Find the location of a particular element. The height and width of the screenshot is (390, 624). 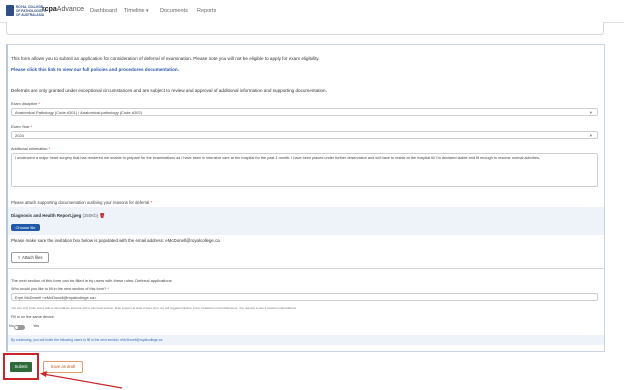

arrow-shaft is located at coordinates (82, 381).